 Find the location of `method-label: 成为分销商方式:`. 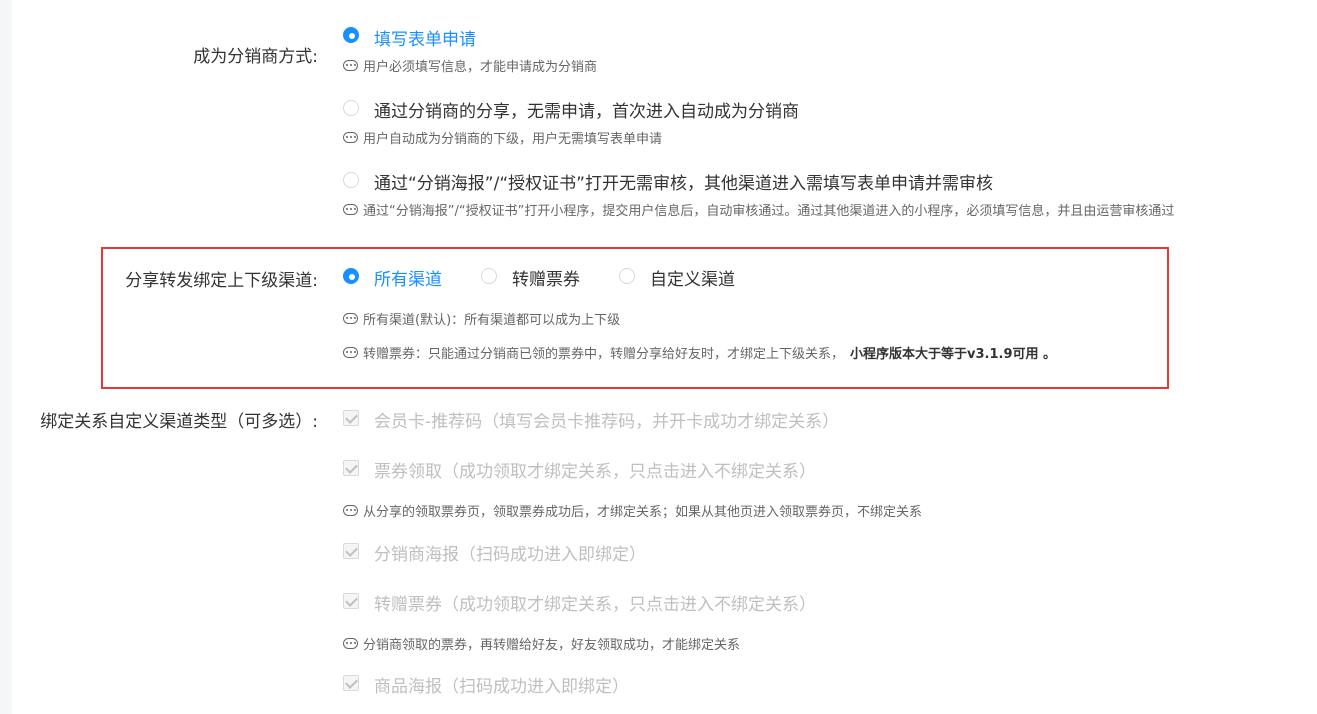

method-label: 成为分销商方式: is located at coordinates (255, 57).